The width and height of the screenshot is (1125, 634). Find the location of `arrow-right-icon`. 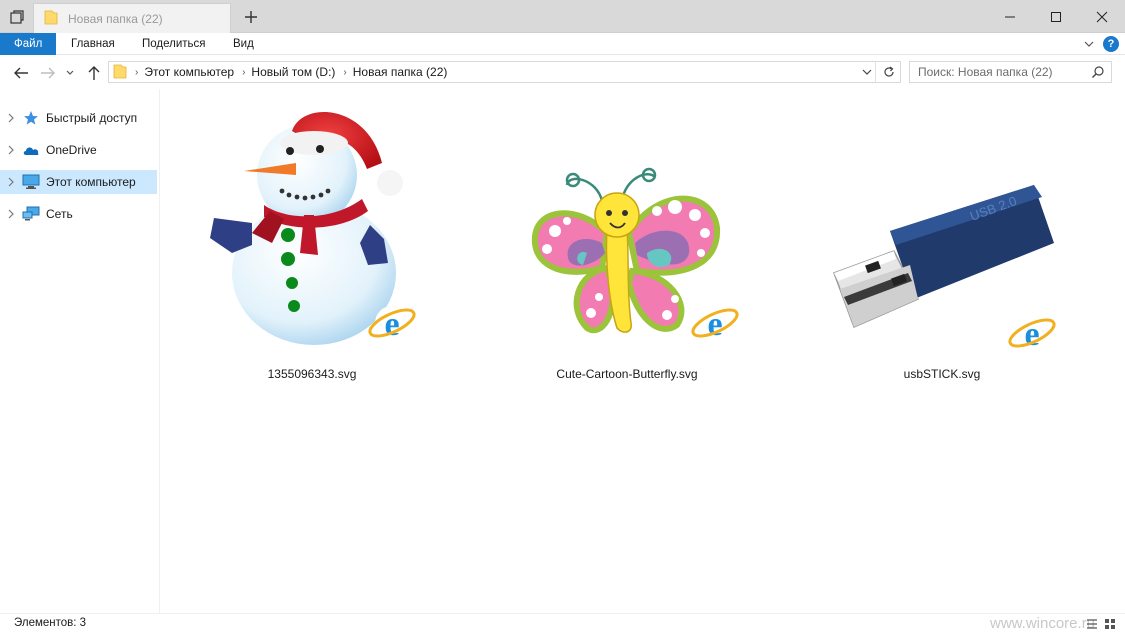

arrow-right-icon is located at coordinates (48, 73).